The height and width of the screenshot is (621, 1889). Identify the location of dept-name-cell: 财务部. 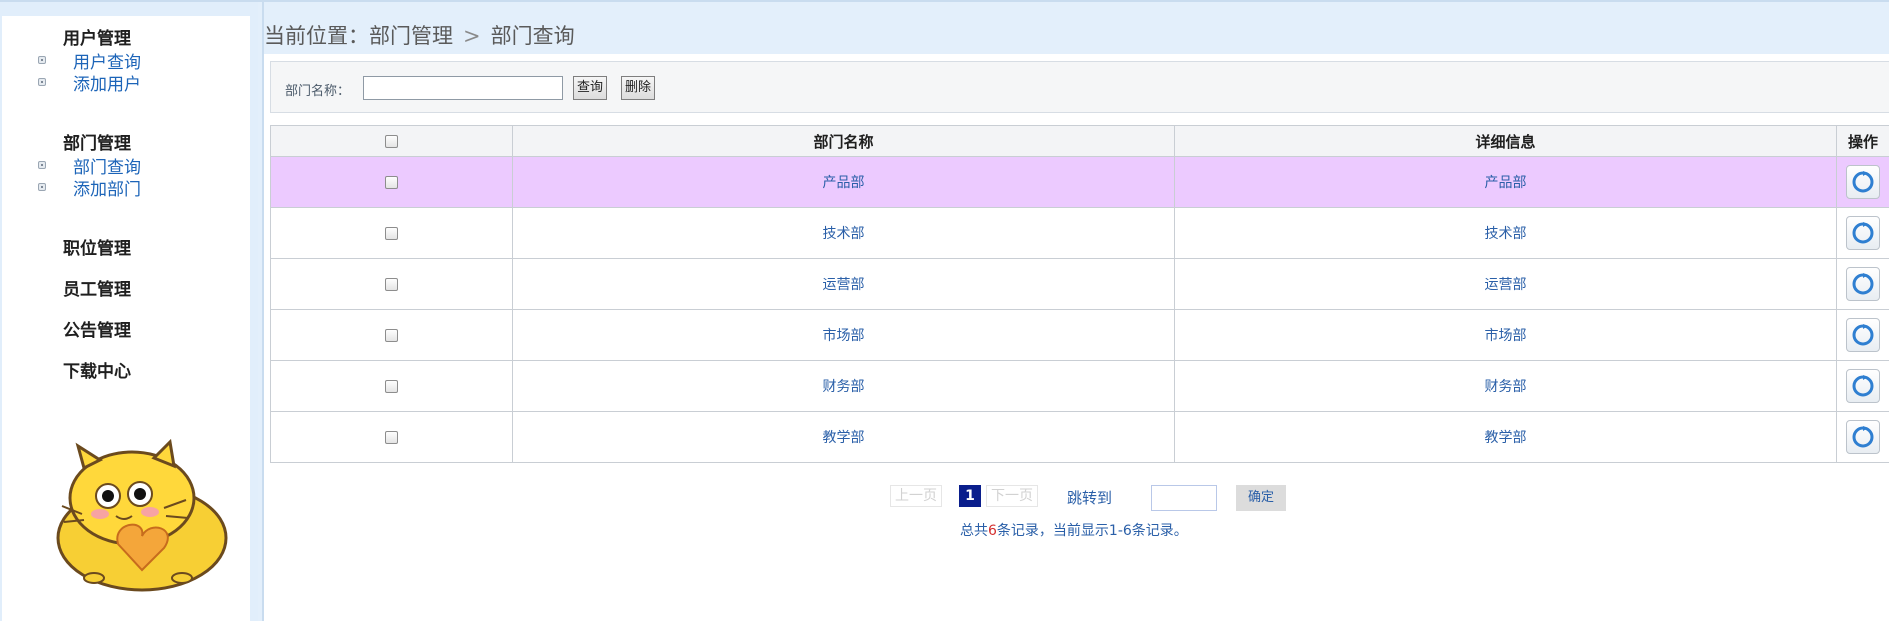
(843, 386).